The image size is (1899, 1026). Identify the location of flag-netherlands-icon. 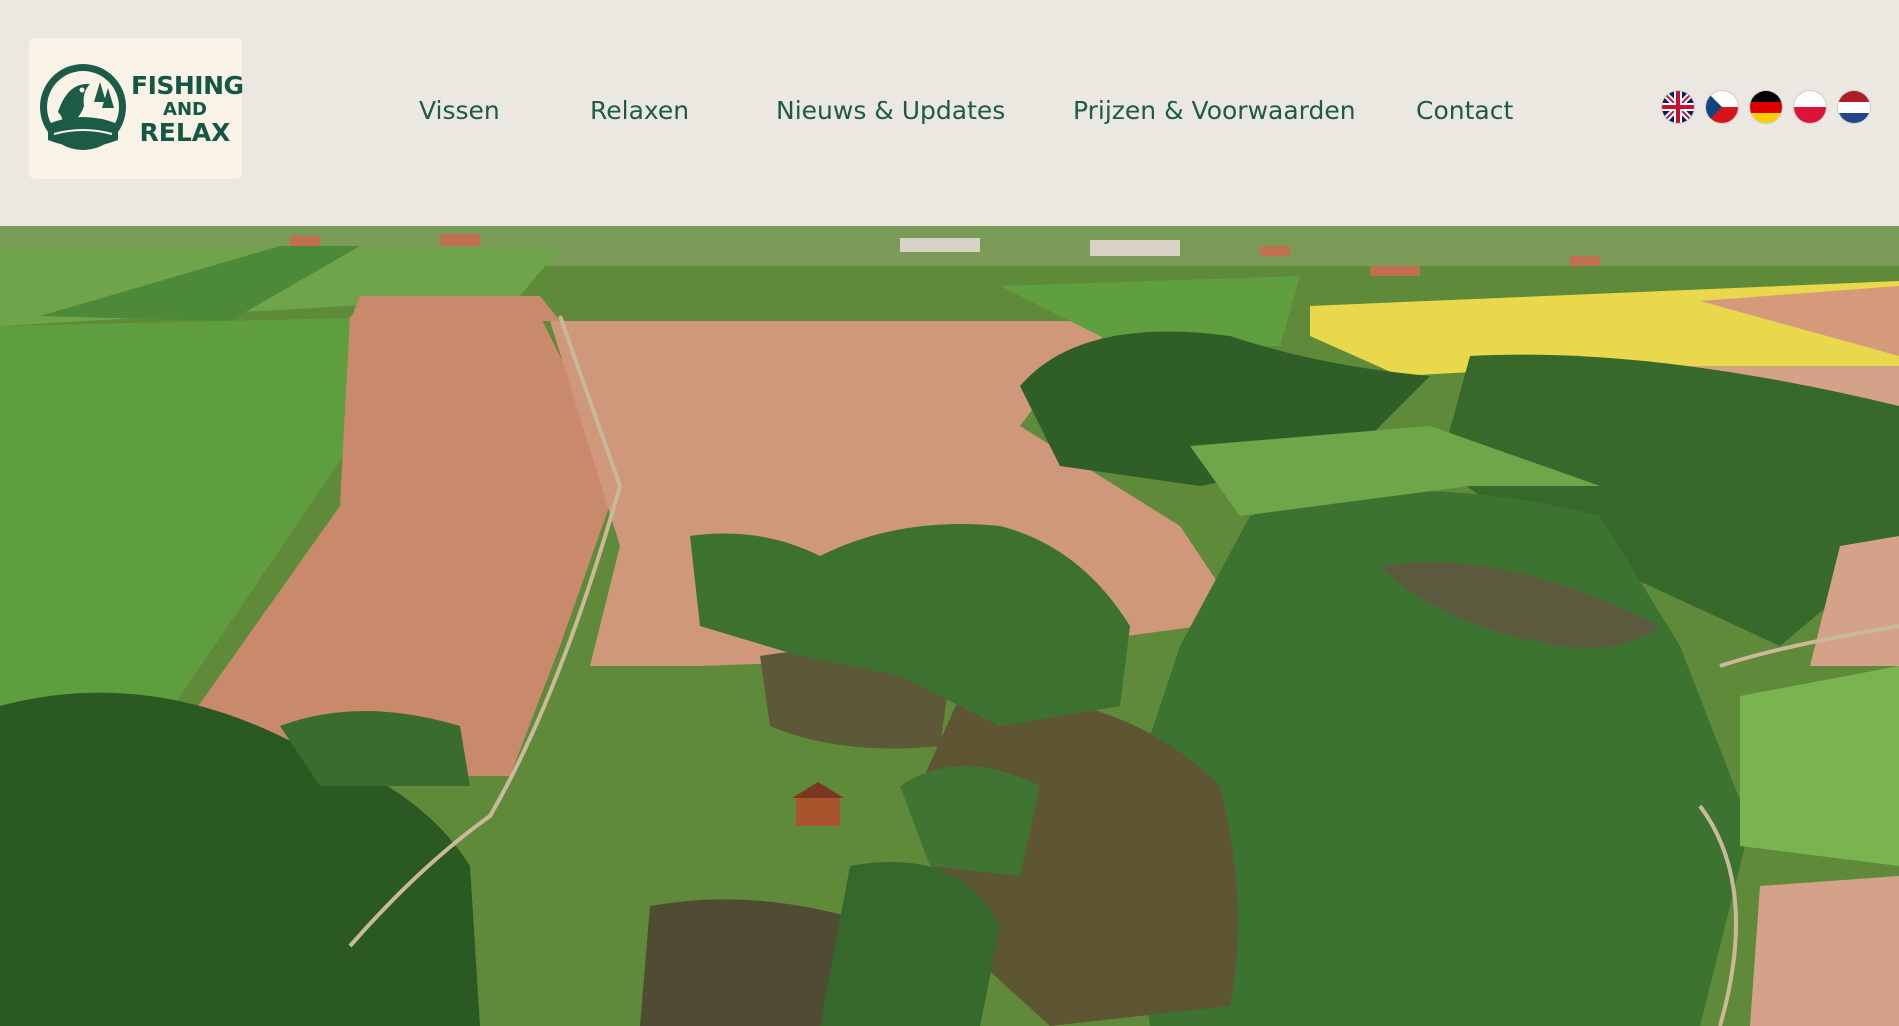
(1854, 107).